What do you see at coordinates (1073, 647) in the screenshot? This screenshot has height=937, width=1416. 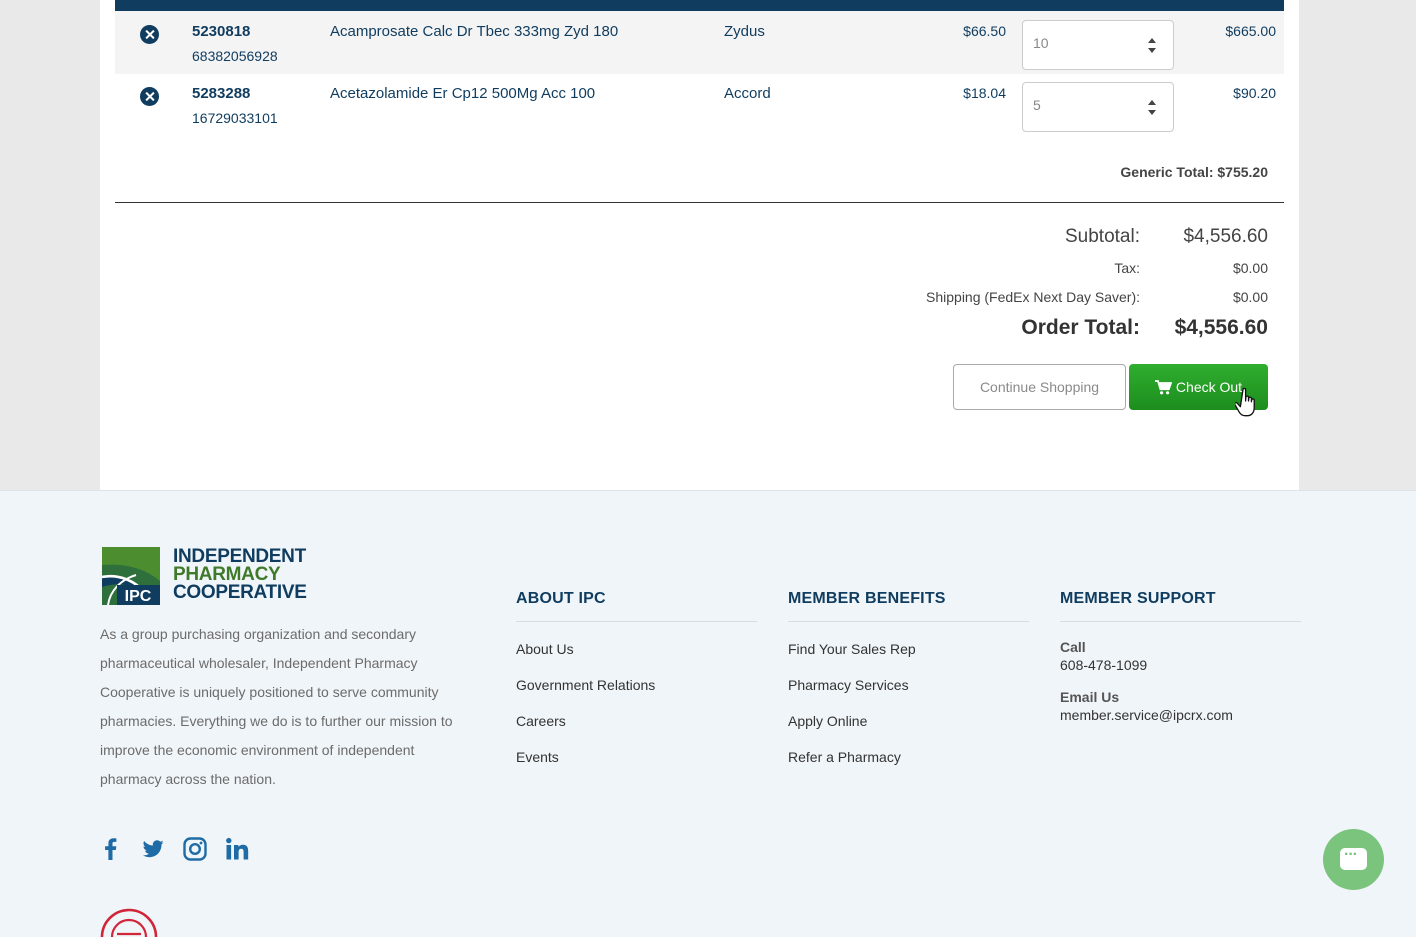 I see `call-label: Call` at bounding box center [1073, 647].